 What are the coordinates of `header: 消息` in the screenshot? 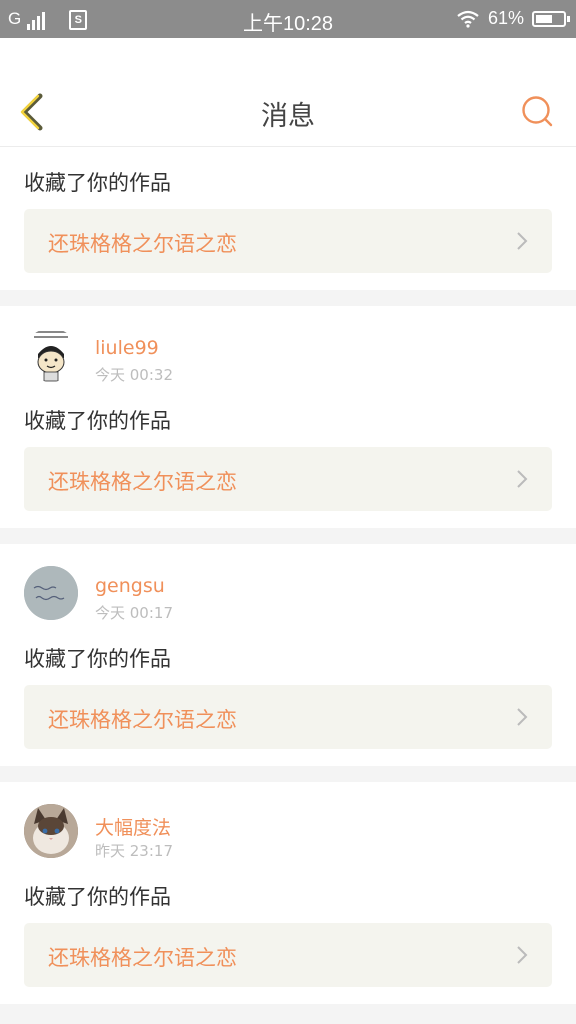 It's located at (288, 92).